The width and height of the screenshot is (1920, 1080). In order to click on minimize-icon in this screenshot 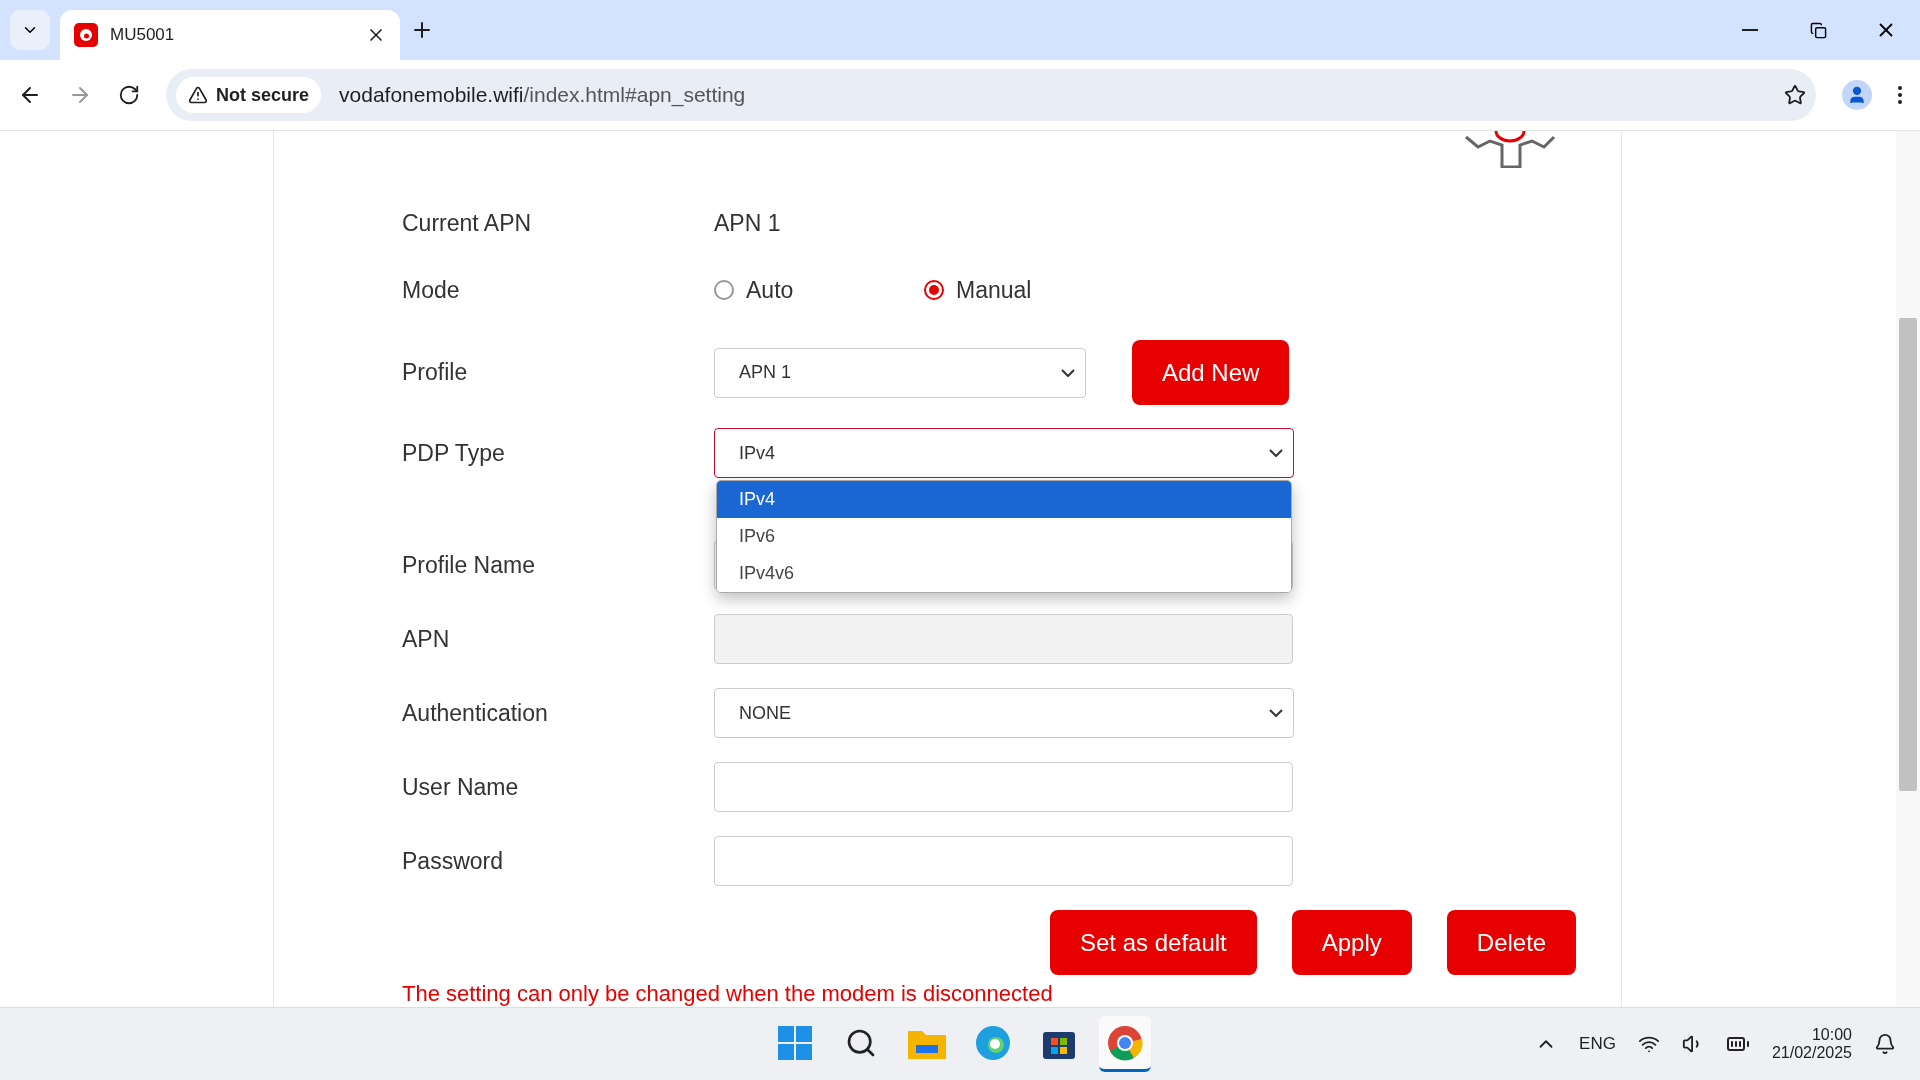, I will do `click(1750, 30)`.